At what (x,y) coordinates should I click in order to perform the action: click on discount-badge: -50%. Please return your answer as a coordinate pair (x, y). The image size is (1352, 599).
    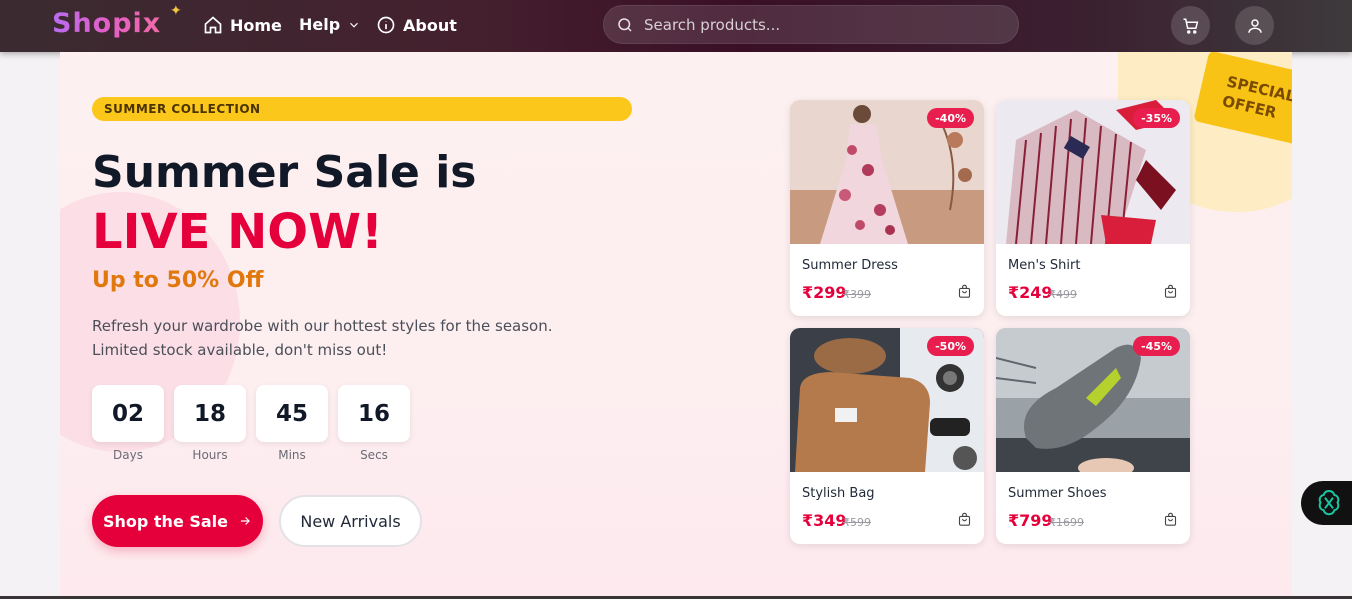
    Looking at the image, I should click on (950, 346).